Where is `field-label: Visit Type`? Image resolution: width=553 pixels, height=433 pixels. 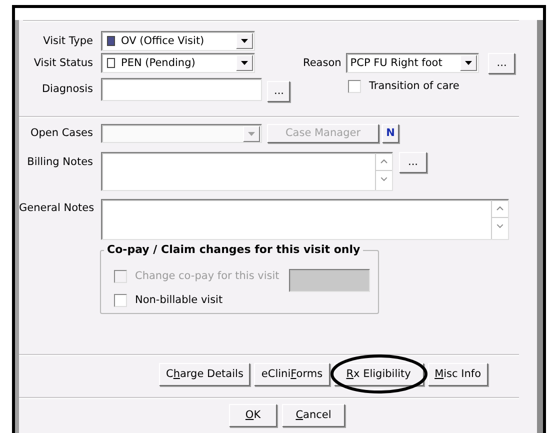
field-label: Visit Type is located at coordinates (67, 41).